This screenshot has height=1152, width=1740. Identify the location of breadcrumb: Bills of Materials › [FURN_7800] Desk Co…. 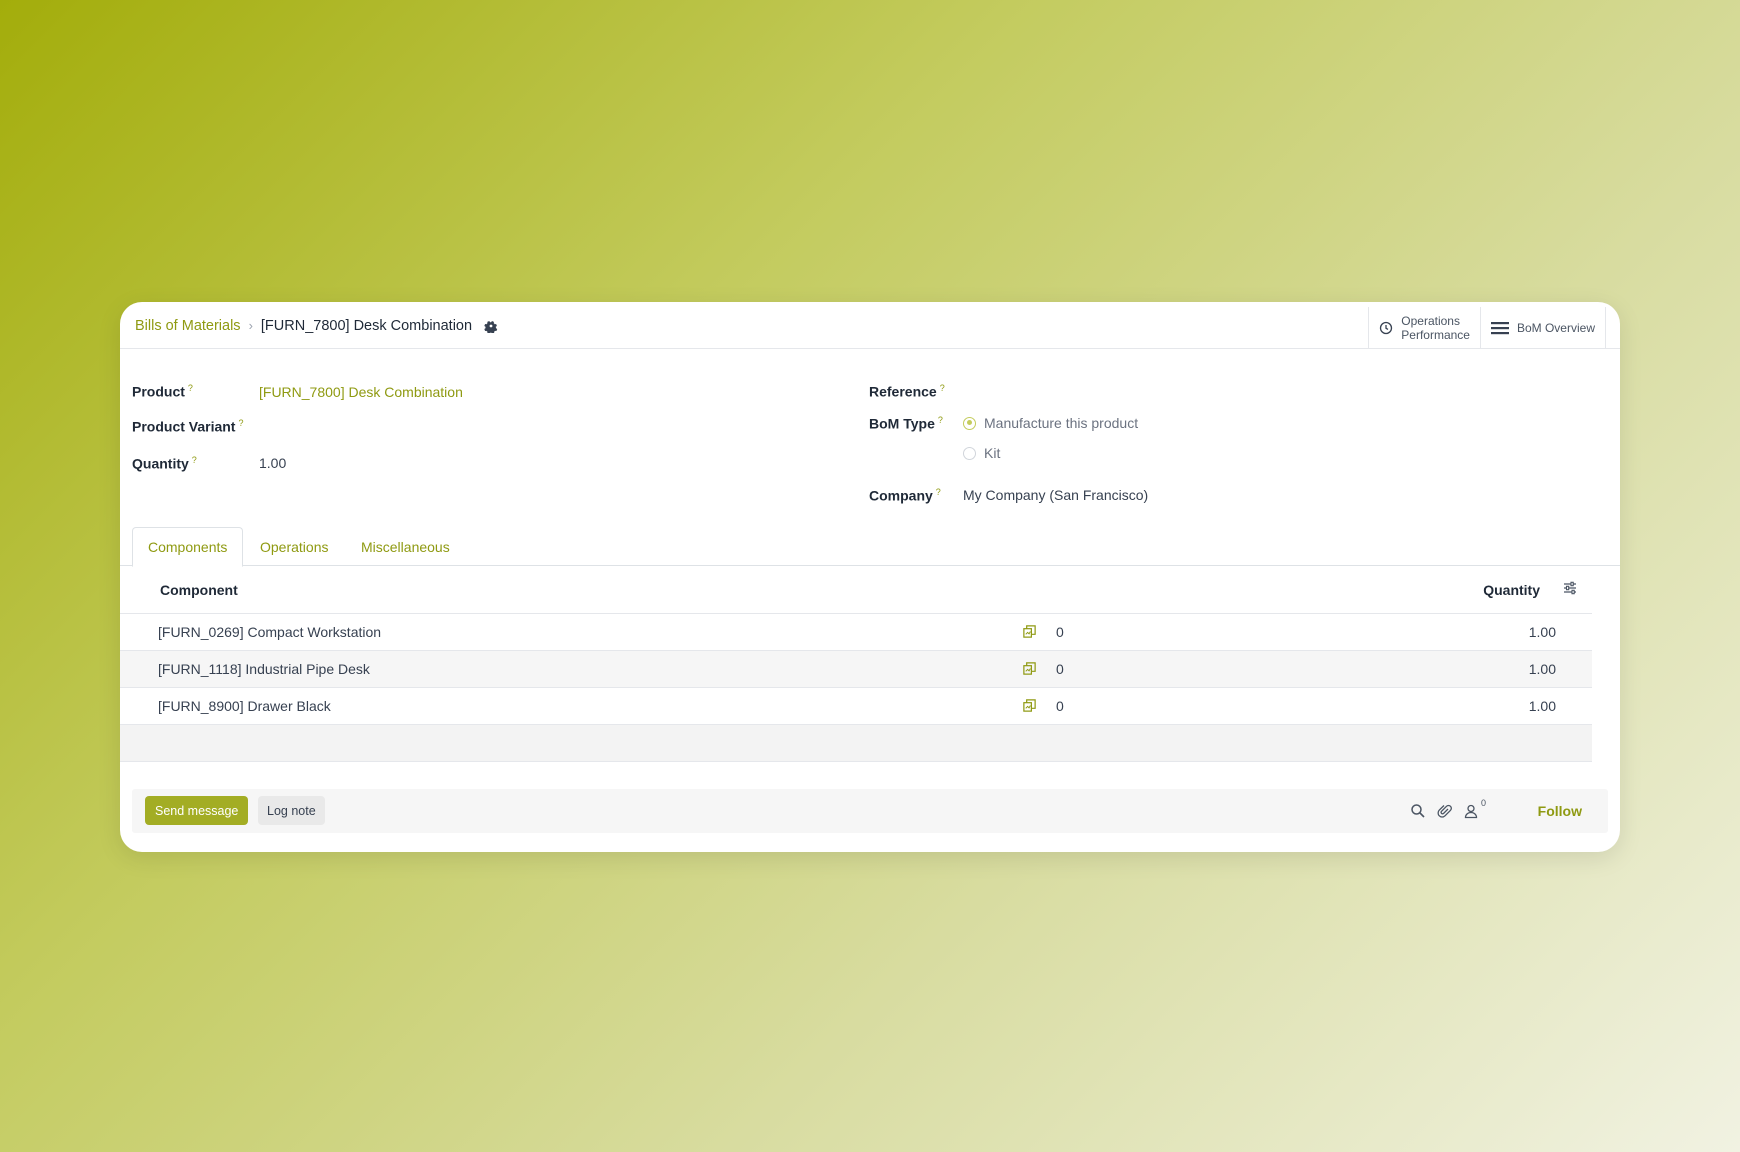
(316, 325).